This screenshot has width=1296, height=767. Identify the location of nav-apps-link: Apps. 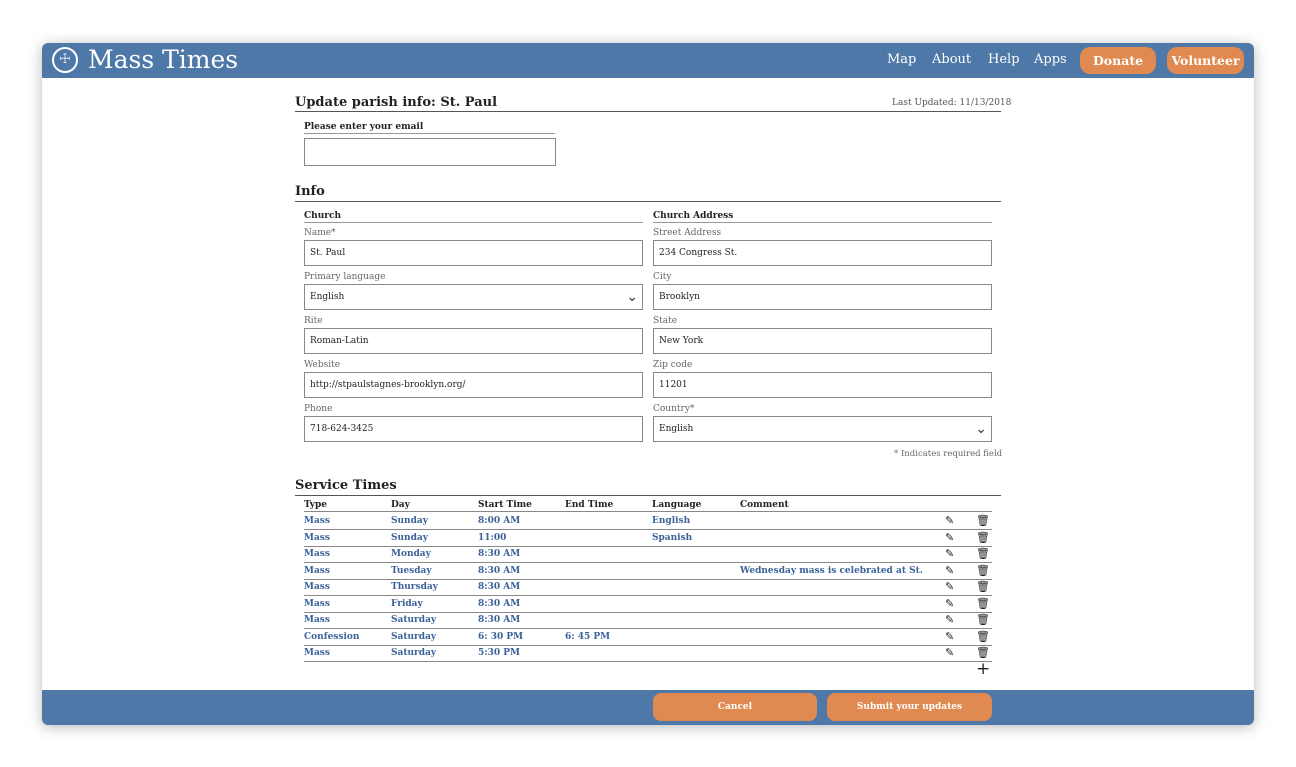
(1050, 59).